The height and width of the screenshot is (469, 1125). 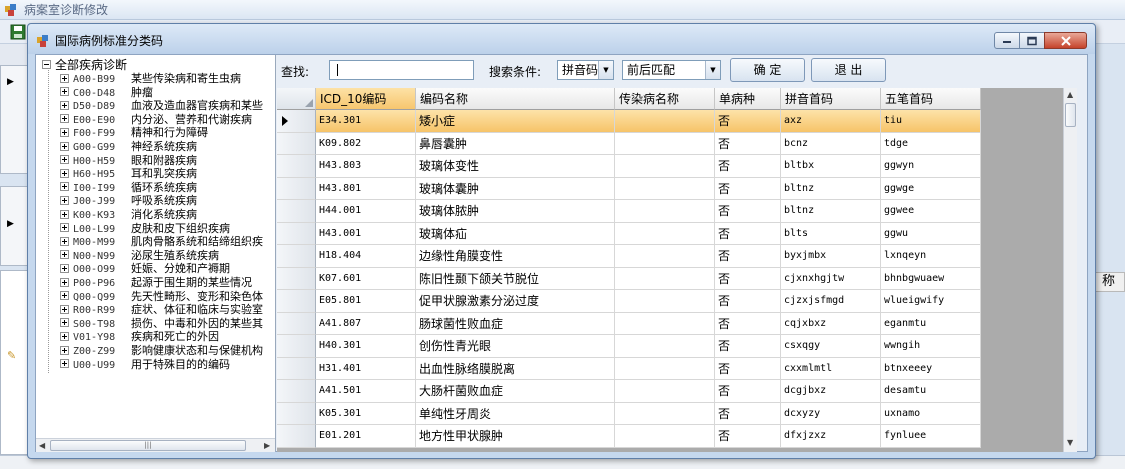 What do you see at coordinates (931, 346) in the screenshot?
I see `table-cell-wb: wwngih` at bounding box center [931, 346].